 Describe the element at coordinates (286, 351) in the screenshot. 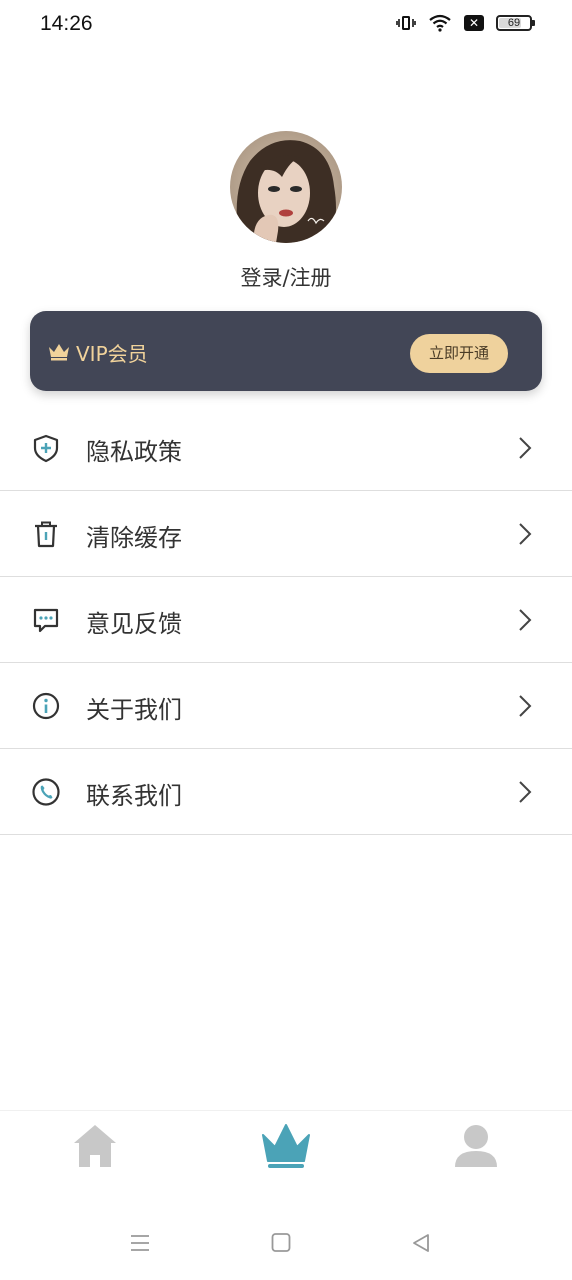

I see `vip-card: VIP会员 立即开通` at that location.